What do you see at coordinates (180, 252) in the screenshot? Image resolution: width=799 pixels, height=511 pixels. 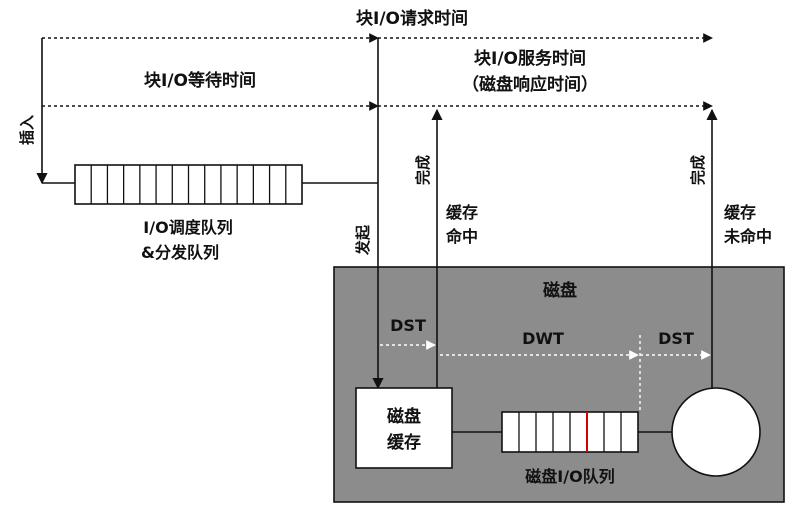 I see `sched-queue-label-2: &分发队列` at bounding box center [180, 252].